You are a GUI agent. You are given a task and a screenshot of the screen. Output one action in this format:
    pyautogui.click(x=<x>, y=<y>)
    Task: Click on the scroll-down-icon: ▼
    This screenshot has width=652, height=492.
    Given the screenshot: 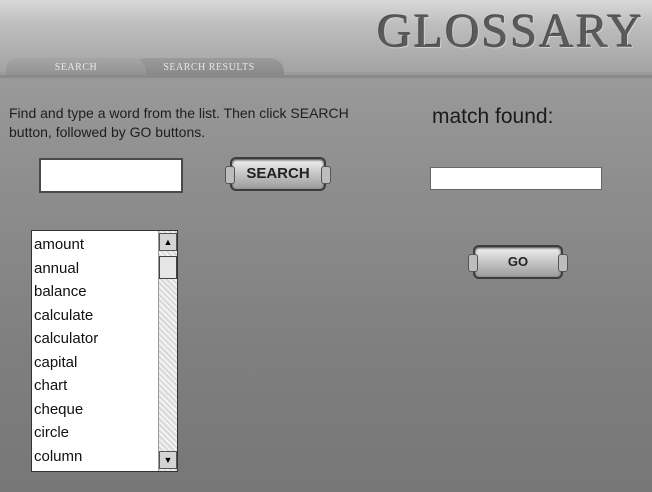 What is the action you would take?
    pyautogui.click(x=168, y=460)
    